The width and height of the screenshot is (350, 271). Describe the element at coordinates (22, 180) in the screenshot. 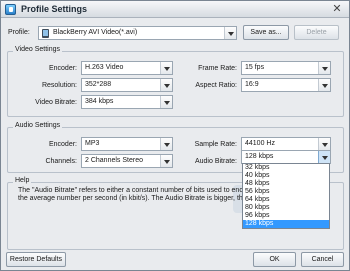

I see `help-title: Help` at that location.